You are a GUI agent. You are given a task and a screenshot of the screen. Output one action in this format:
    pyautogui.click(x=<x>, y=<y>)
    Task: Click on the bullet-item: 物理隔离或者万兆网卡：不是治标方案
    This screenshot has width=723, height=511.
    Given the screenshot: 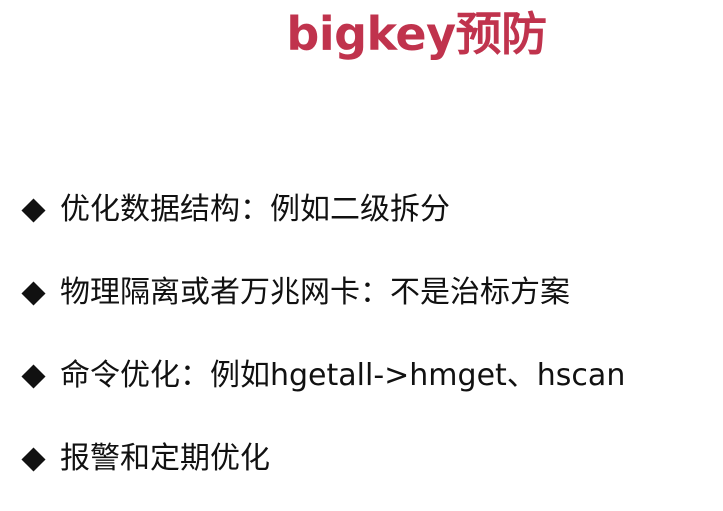 What is the action you would take?
    pyautogui.click(x=322, y=293)
    